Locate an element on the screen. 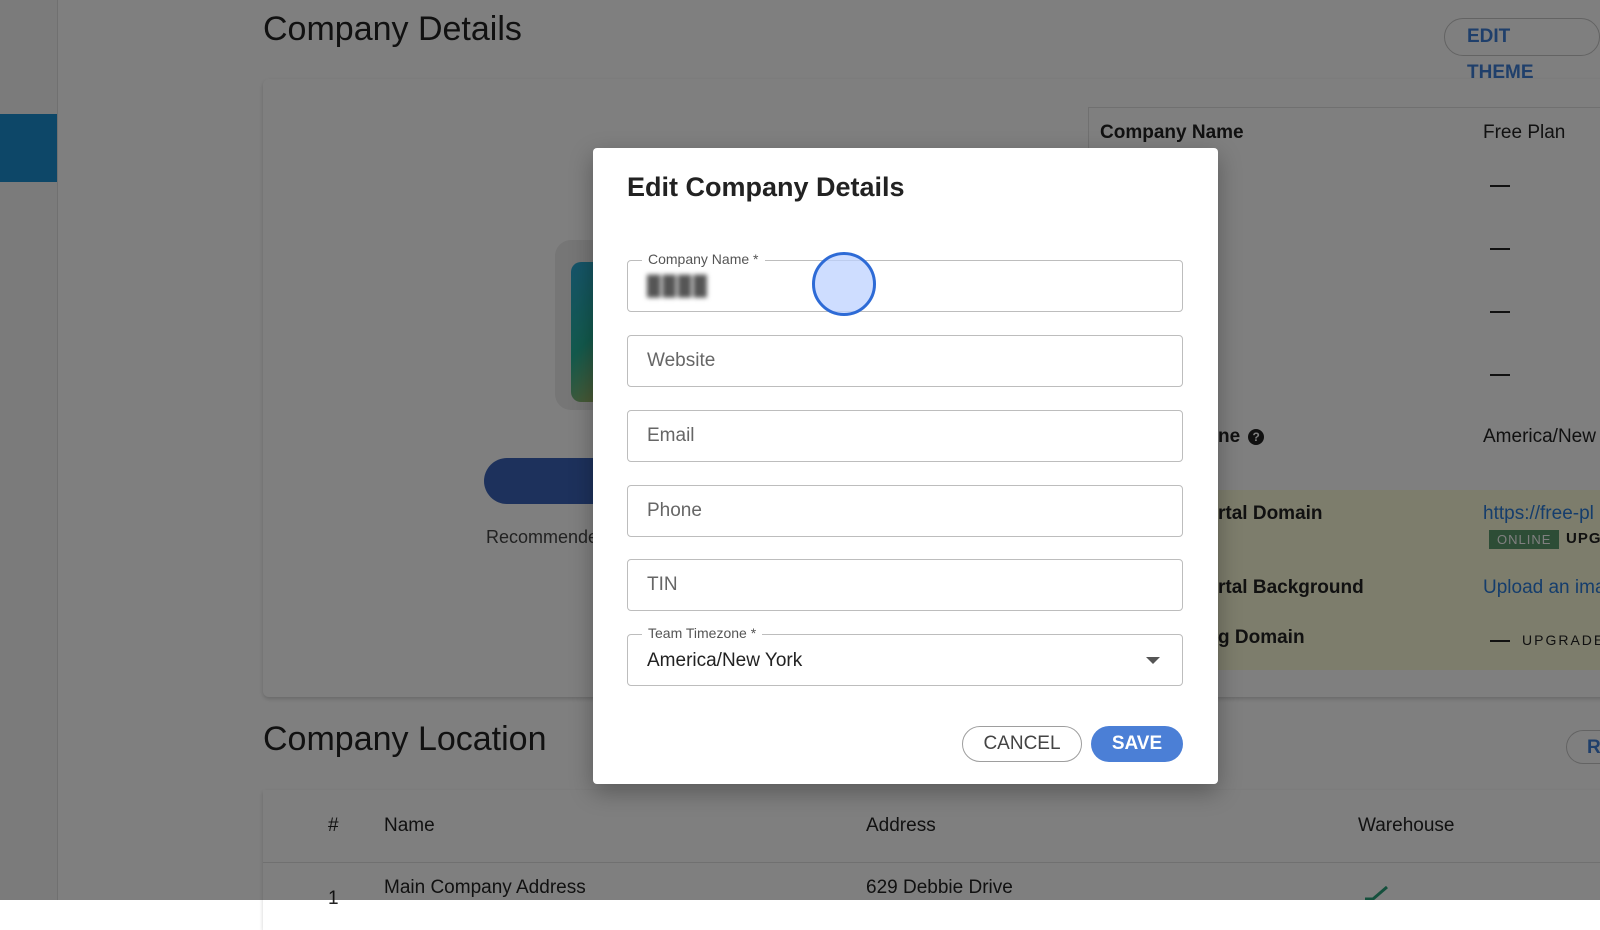 The width and height of the screenshot is (1600, 930). company-name-value: ████ is located at coordinates (678, 286).